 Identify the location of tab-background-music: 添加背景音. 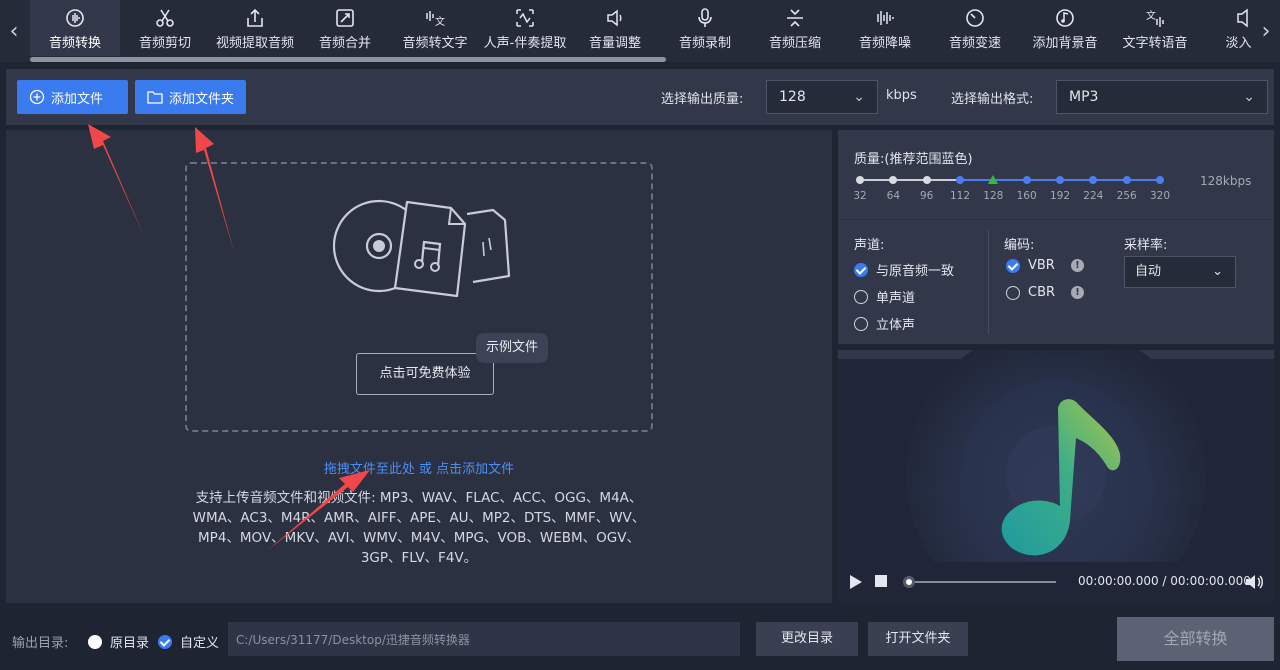
(1065, 28).